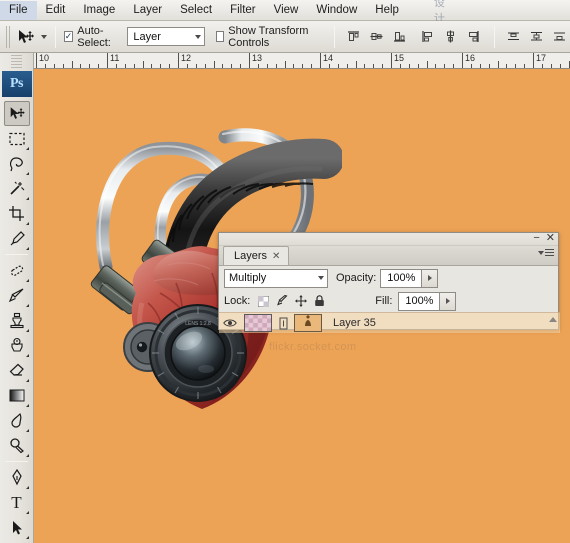 The height and width of the screenshot is (543, 570). What do you see at coordinates (384, 301) in the screenshot?
I see `fill-label: Fill:` at bounding box center [384, 301].